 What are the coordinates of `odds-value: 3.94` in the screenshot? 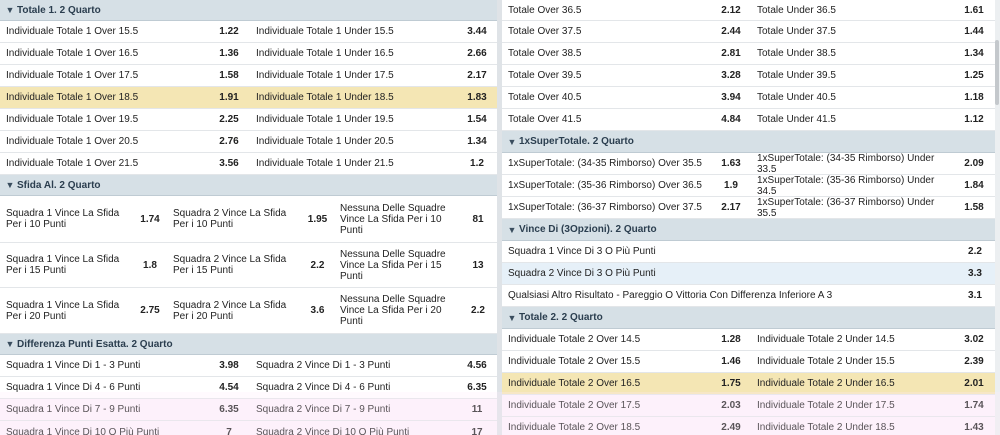 It's located at (731, 97).